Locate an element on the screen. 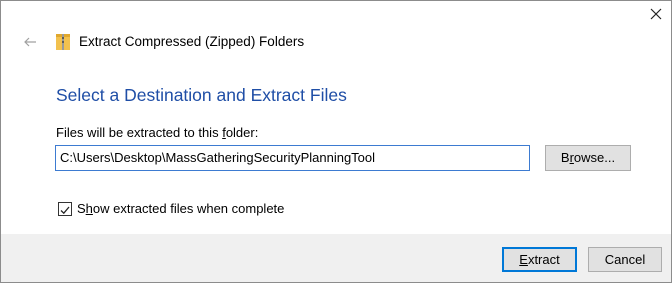 The width and height of the screenshot is (672, 283). cancel-button: Cancel is located at coordinates (625, 259).